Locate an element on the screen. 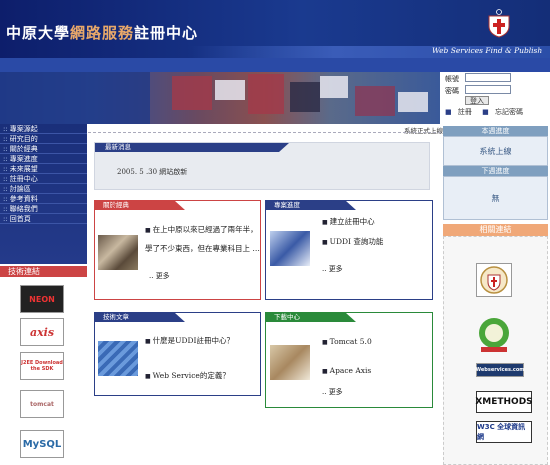 This screenshot has height=465, width=550. w3c-link: W3C 全球資訊網 is located at coordinates (504, 432).